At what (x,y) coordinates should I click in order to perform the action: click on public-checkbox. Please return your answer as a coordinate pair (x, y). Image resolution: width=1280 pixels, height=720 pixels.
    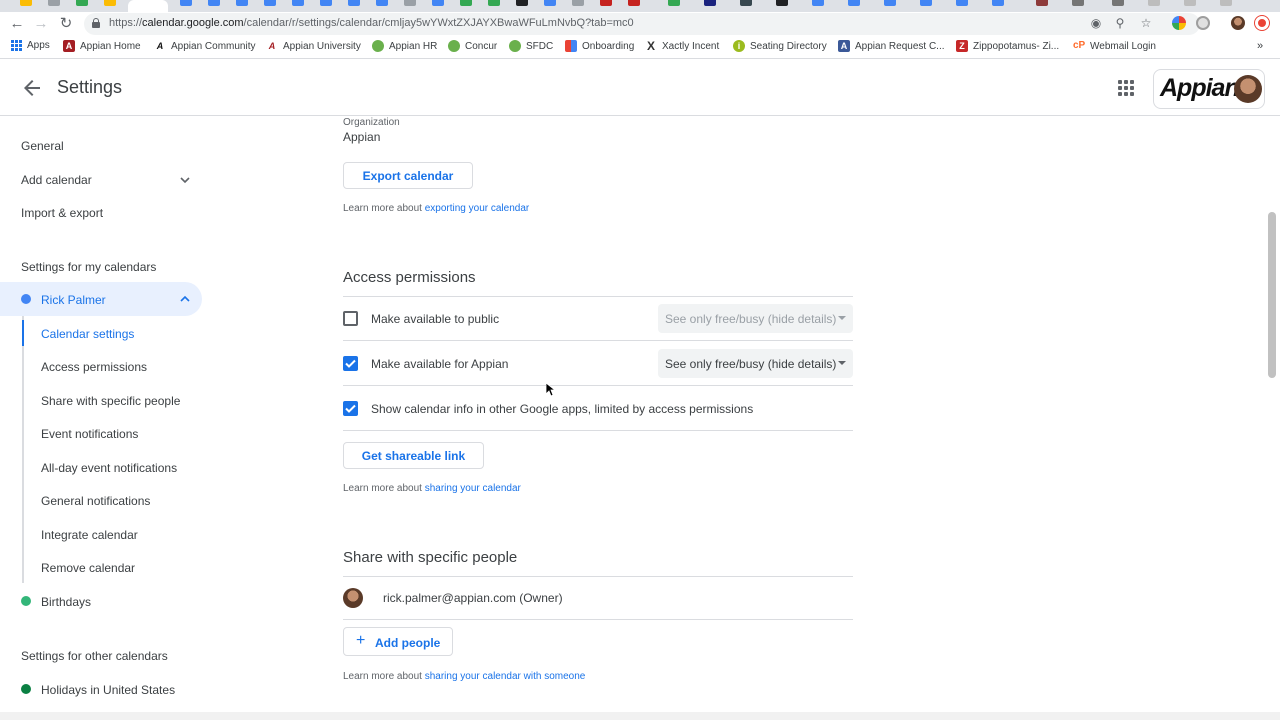
    Looking at the image, I should click on (350, 318).